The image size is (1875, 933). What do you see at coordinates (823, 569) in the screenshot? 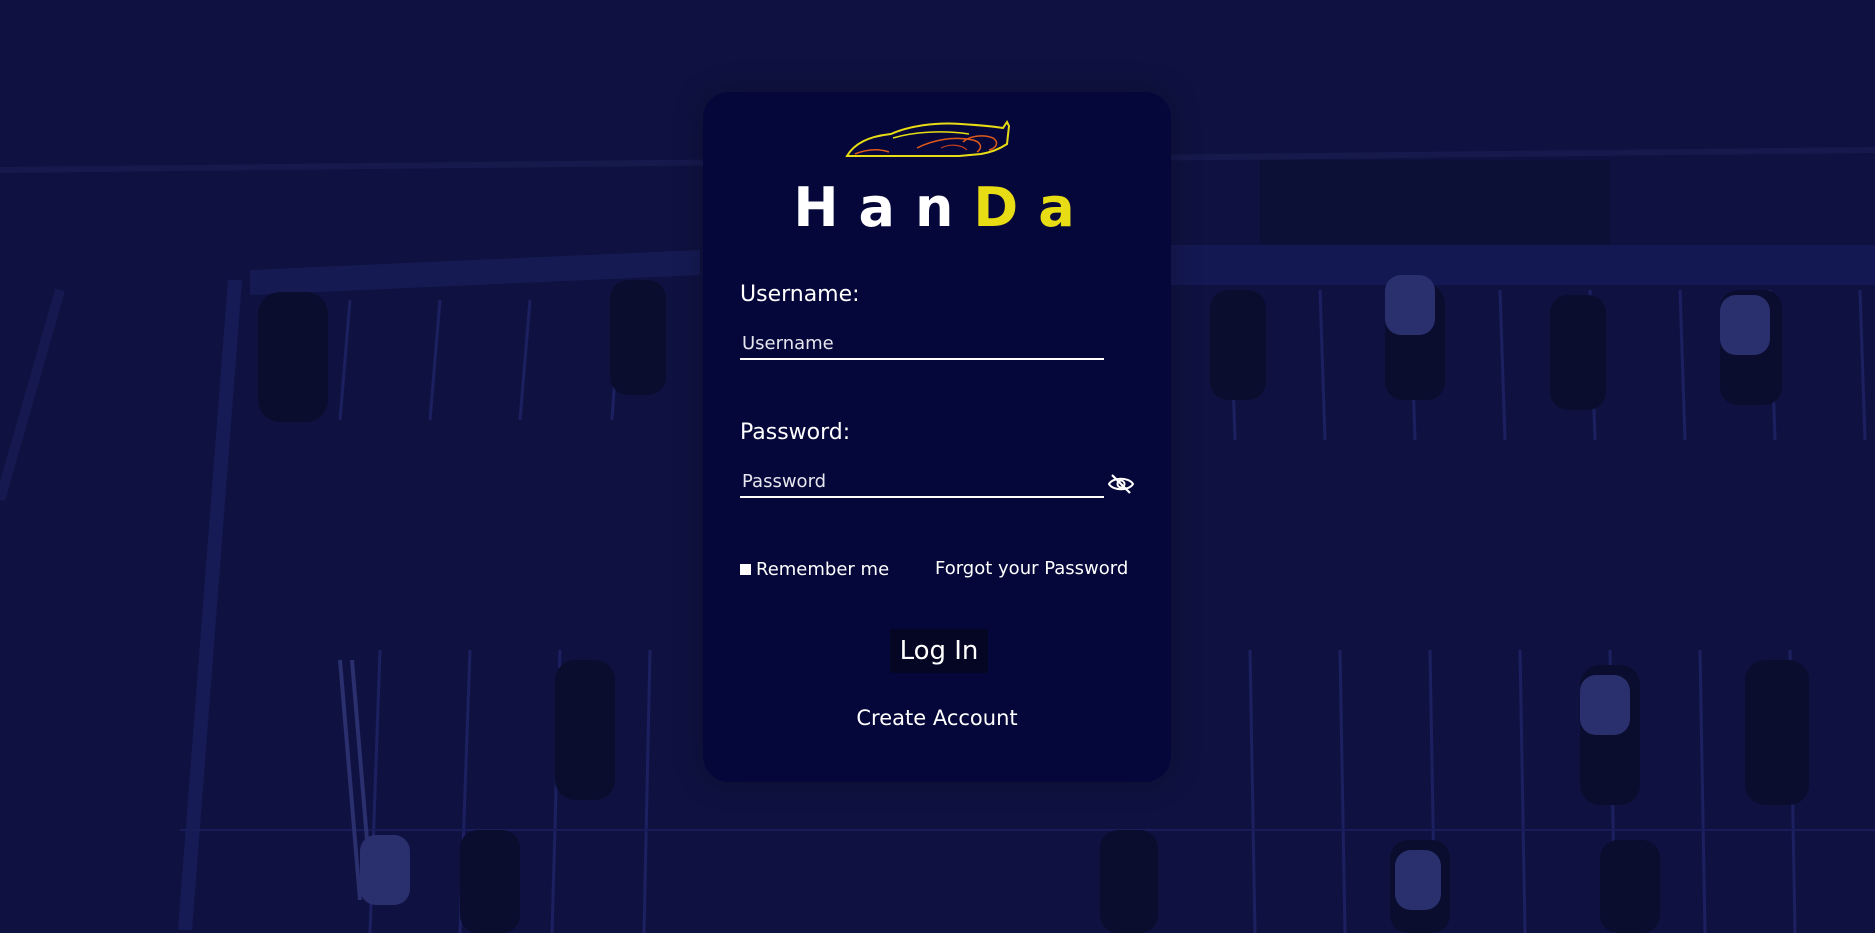
I see `remember-me-label: Remember me` at bounding box center [823, 569].